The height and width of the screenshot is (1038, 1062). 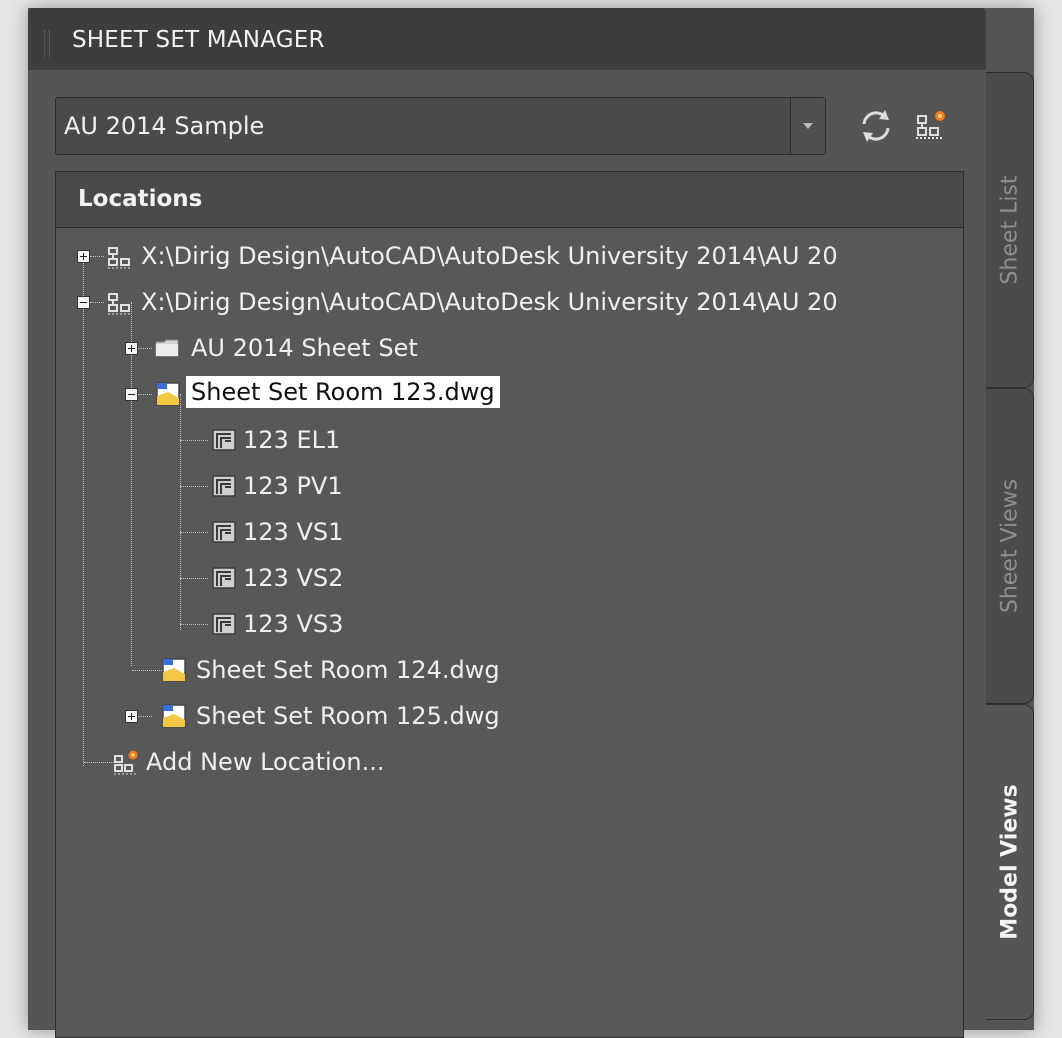 I want to click on sheet-set-dropdown-value: AU 2014 Sample, so click(x=164, y=126).